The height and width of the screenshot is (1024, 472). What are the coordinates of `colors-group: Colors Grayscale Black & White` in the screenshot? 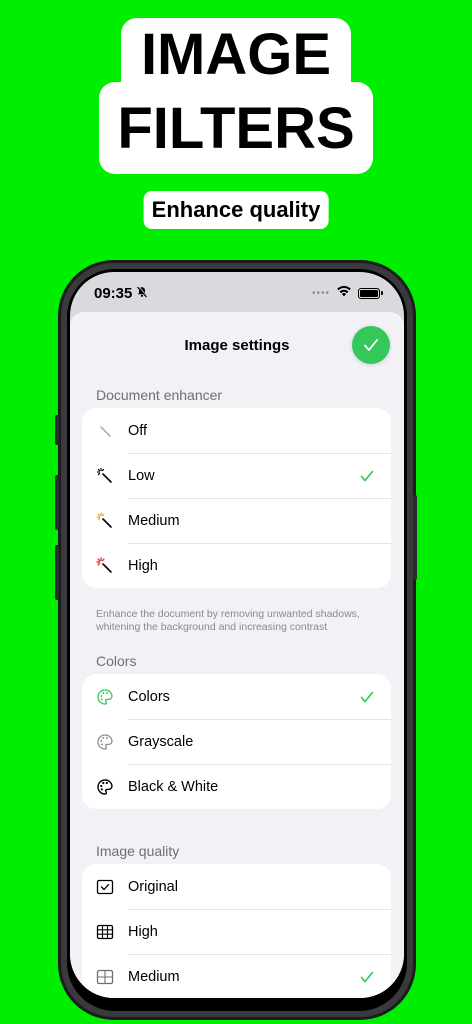 It's located at (236, 741).